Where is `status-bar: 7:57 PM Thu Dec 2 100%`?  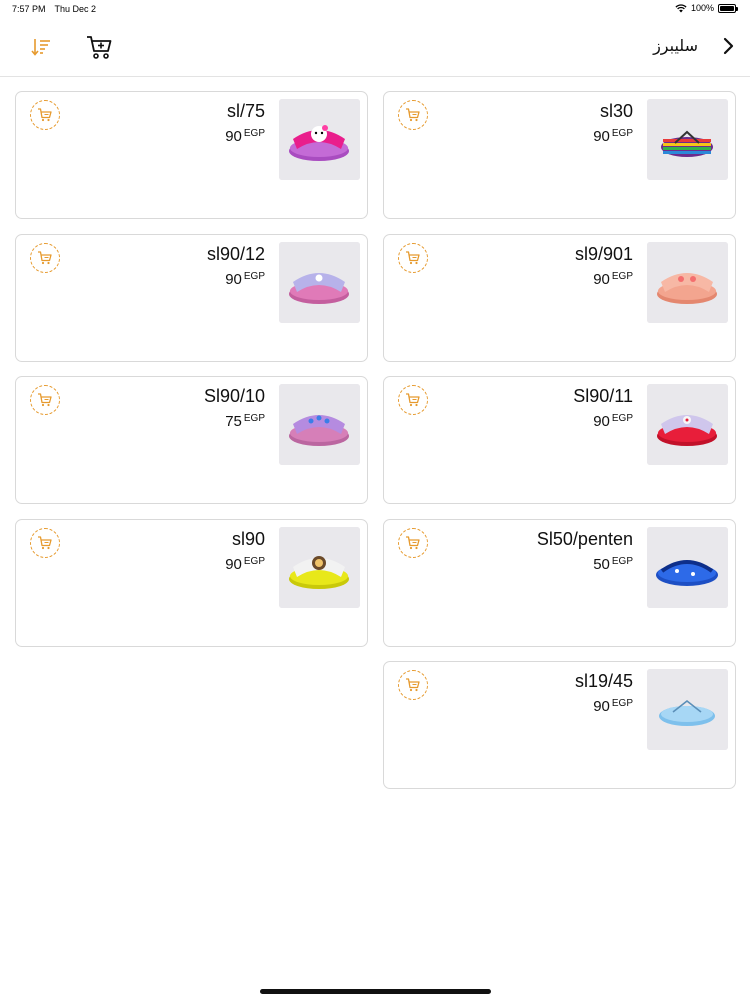 status-bar: 7:57 PM Thu Dec 2 100% is located at coordinates (375, 10).